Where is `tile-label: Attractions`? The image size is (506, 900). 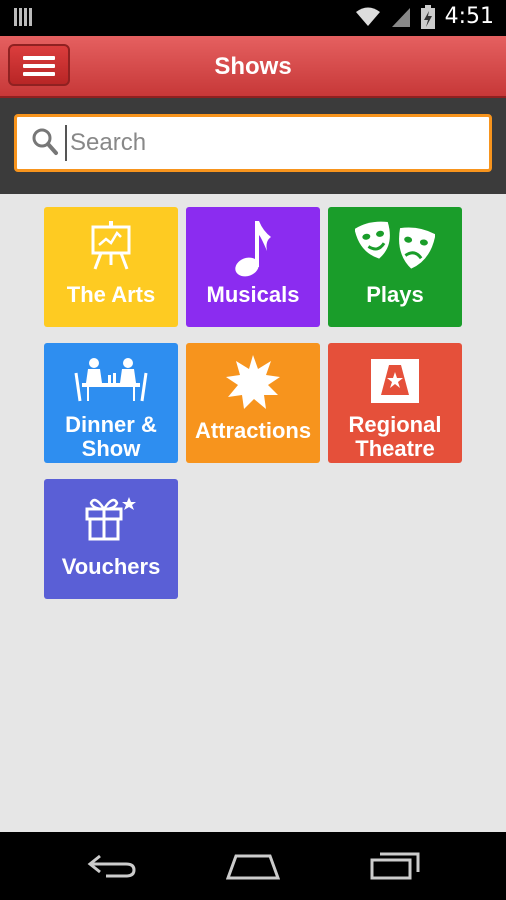 tile-label: Attractions is located at coordinates (253, 430).